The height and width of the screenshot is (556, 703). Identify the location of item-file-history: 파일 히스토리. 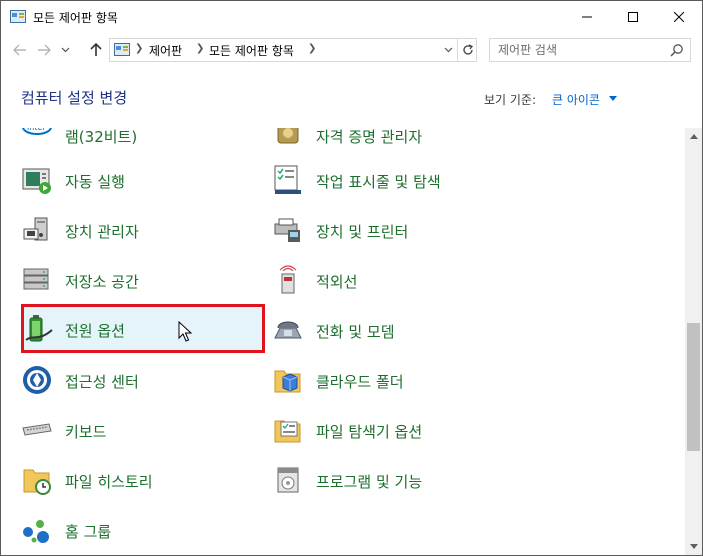
(141, 480).